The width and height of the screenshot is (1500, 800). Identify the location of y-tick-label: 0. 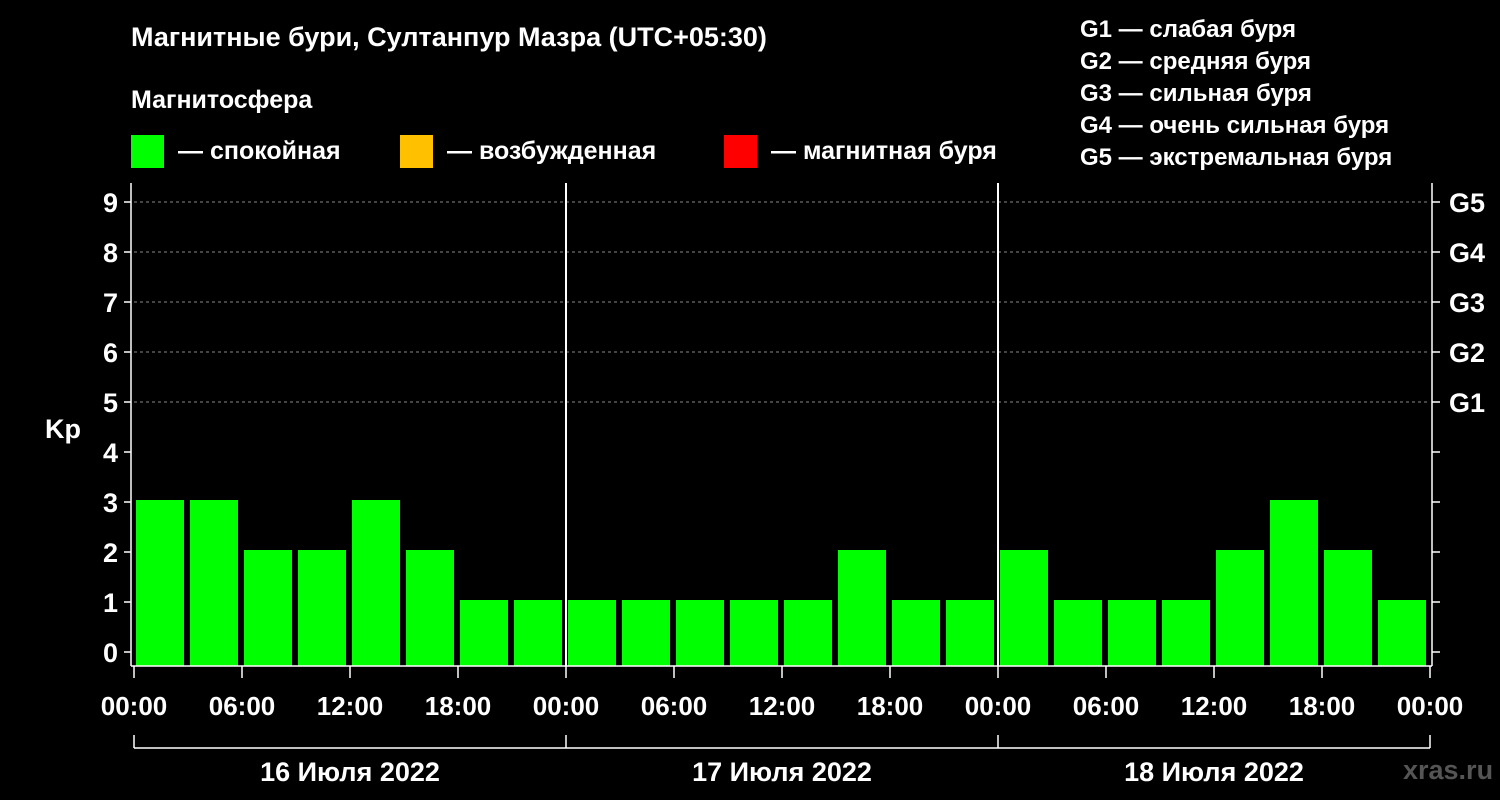
(110, 653).